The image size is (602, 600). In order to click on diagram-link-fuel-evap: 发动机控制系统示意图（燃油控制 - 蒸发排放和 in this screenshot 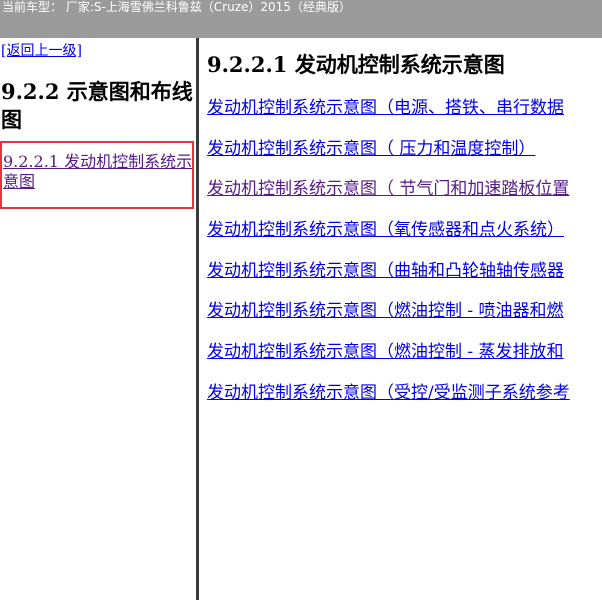, I will do `click(385, 352)`.